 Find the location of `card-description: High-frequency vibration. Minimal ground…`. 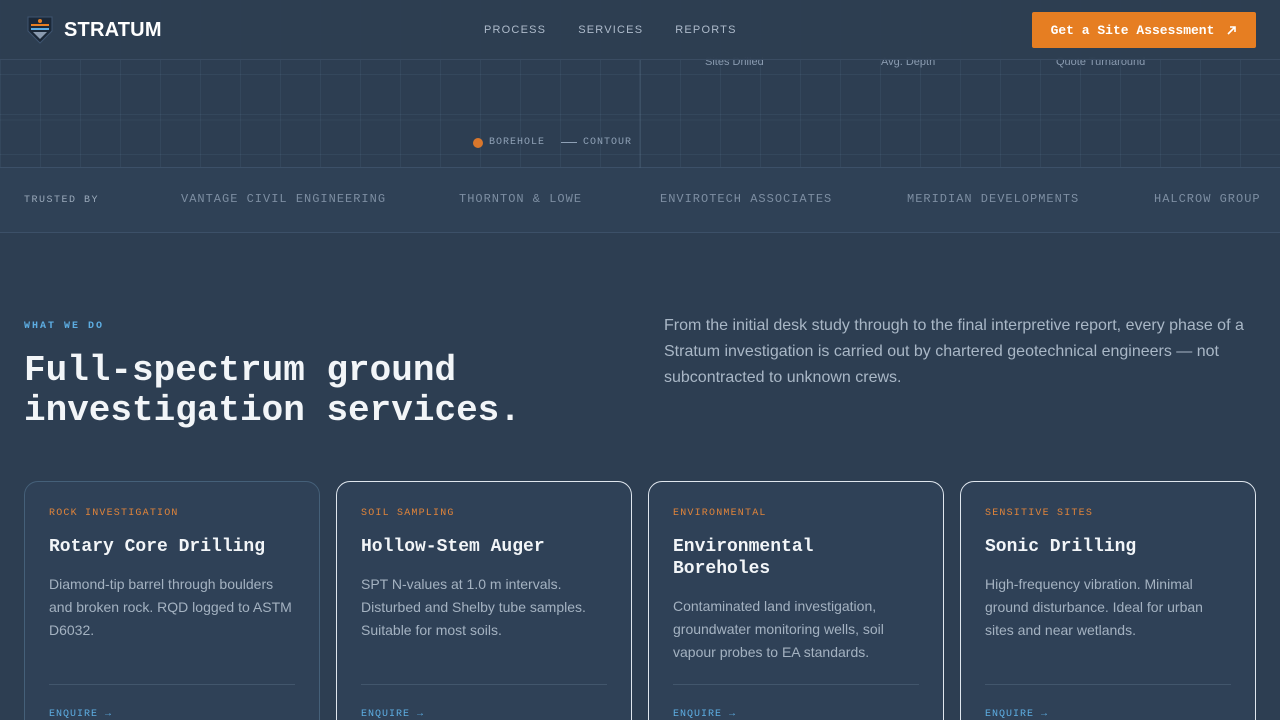

card-description: High-frequency vibration. Minimal ground… is located at coordinates (1094, 607).